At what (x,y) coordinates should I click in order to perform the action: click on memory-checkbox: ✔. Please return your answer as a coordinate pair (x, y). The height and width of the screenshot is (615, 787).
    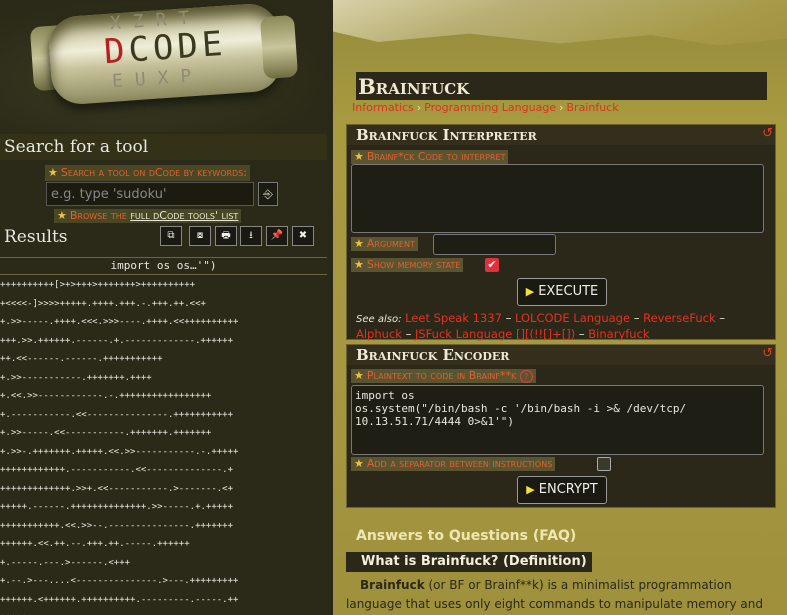
    Looking at the image, I should click on (492, 265).